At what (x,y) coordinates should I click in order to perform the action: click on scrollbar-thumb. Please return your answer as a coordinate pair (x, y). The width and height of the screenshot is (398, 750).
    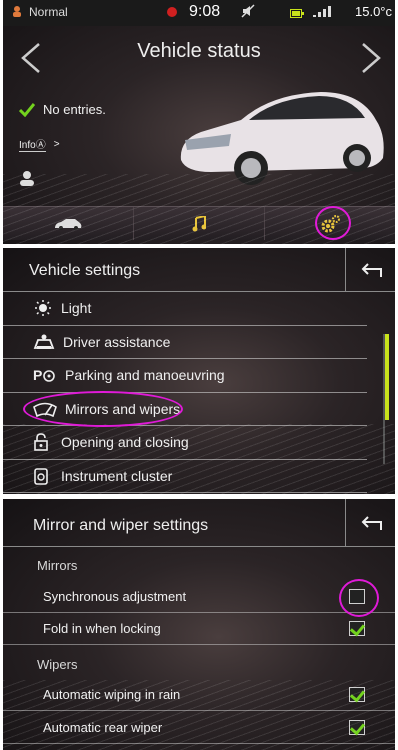
    Looking at the image, I should click on (387, 377).